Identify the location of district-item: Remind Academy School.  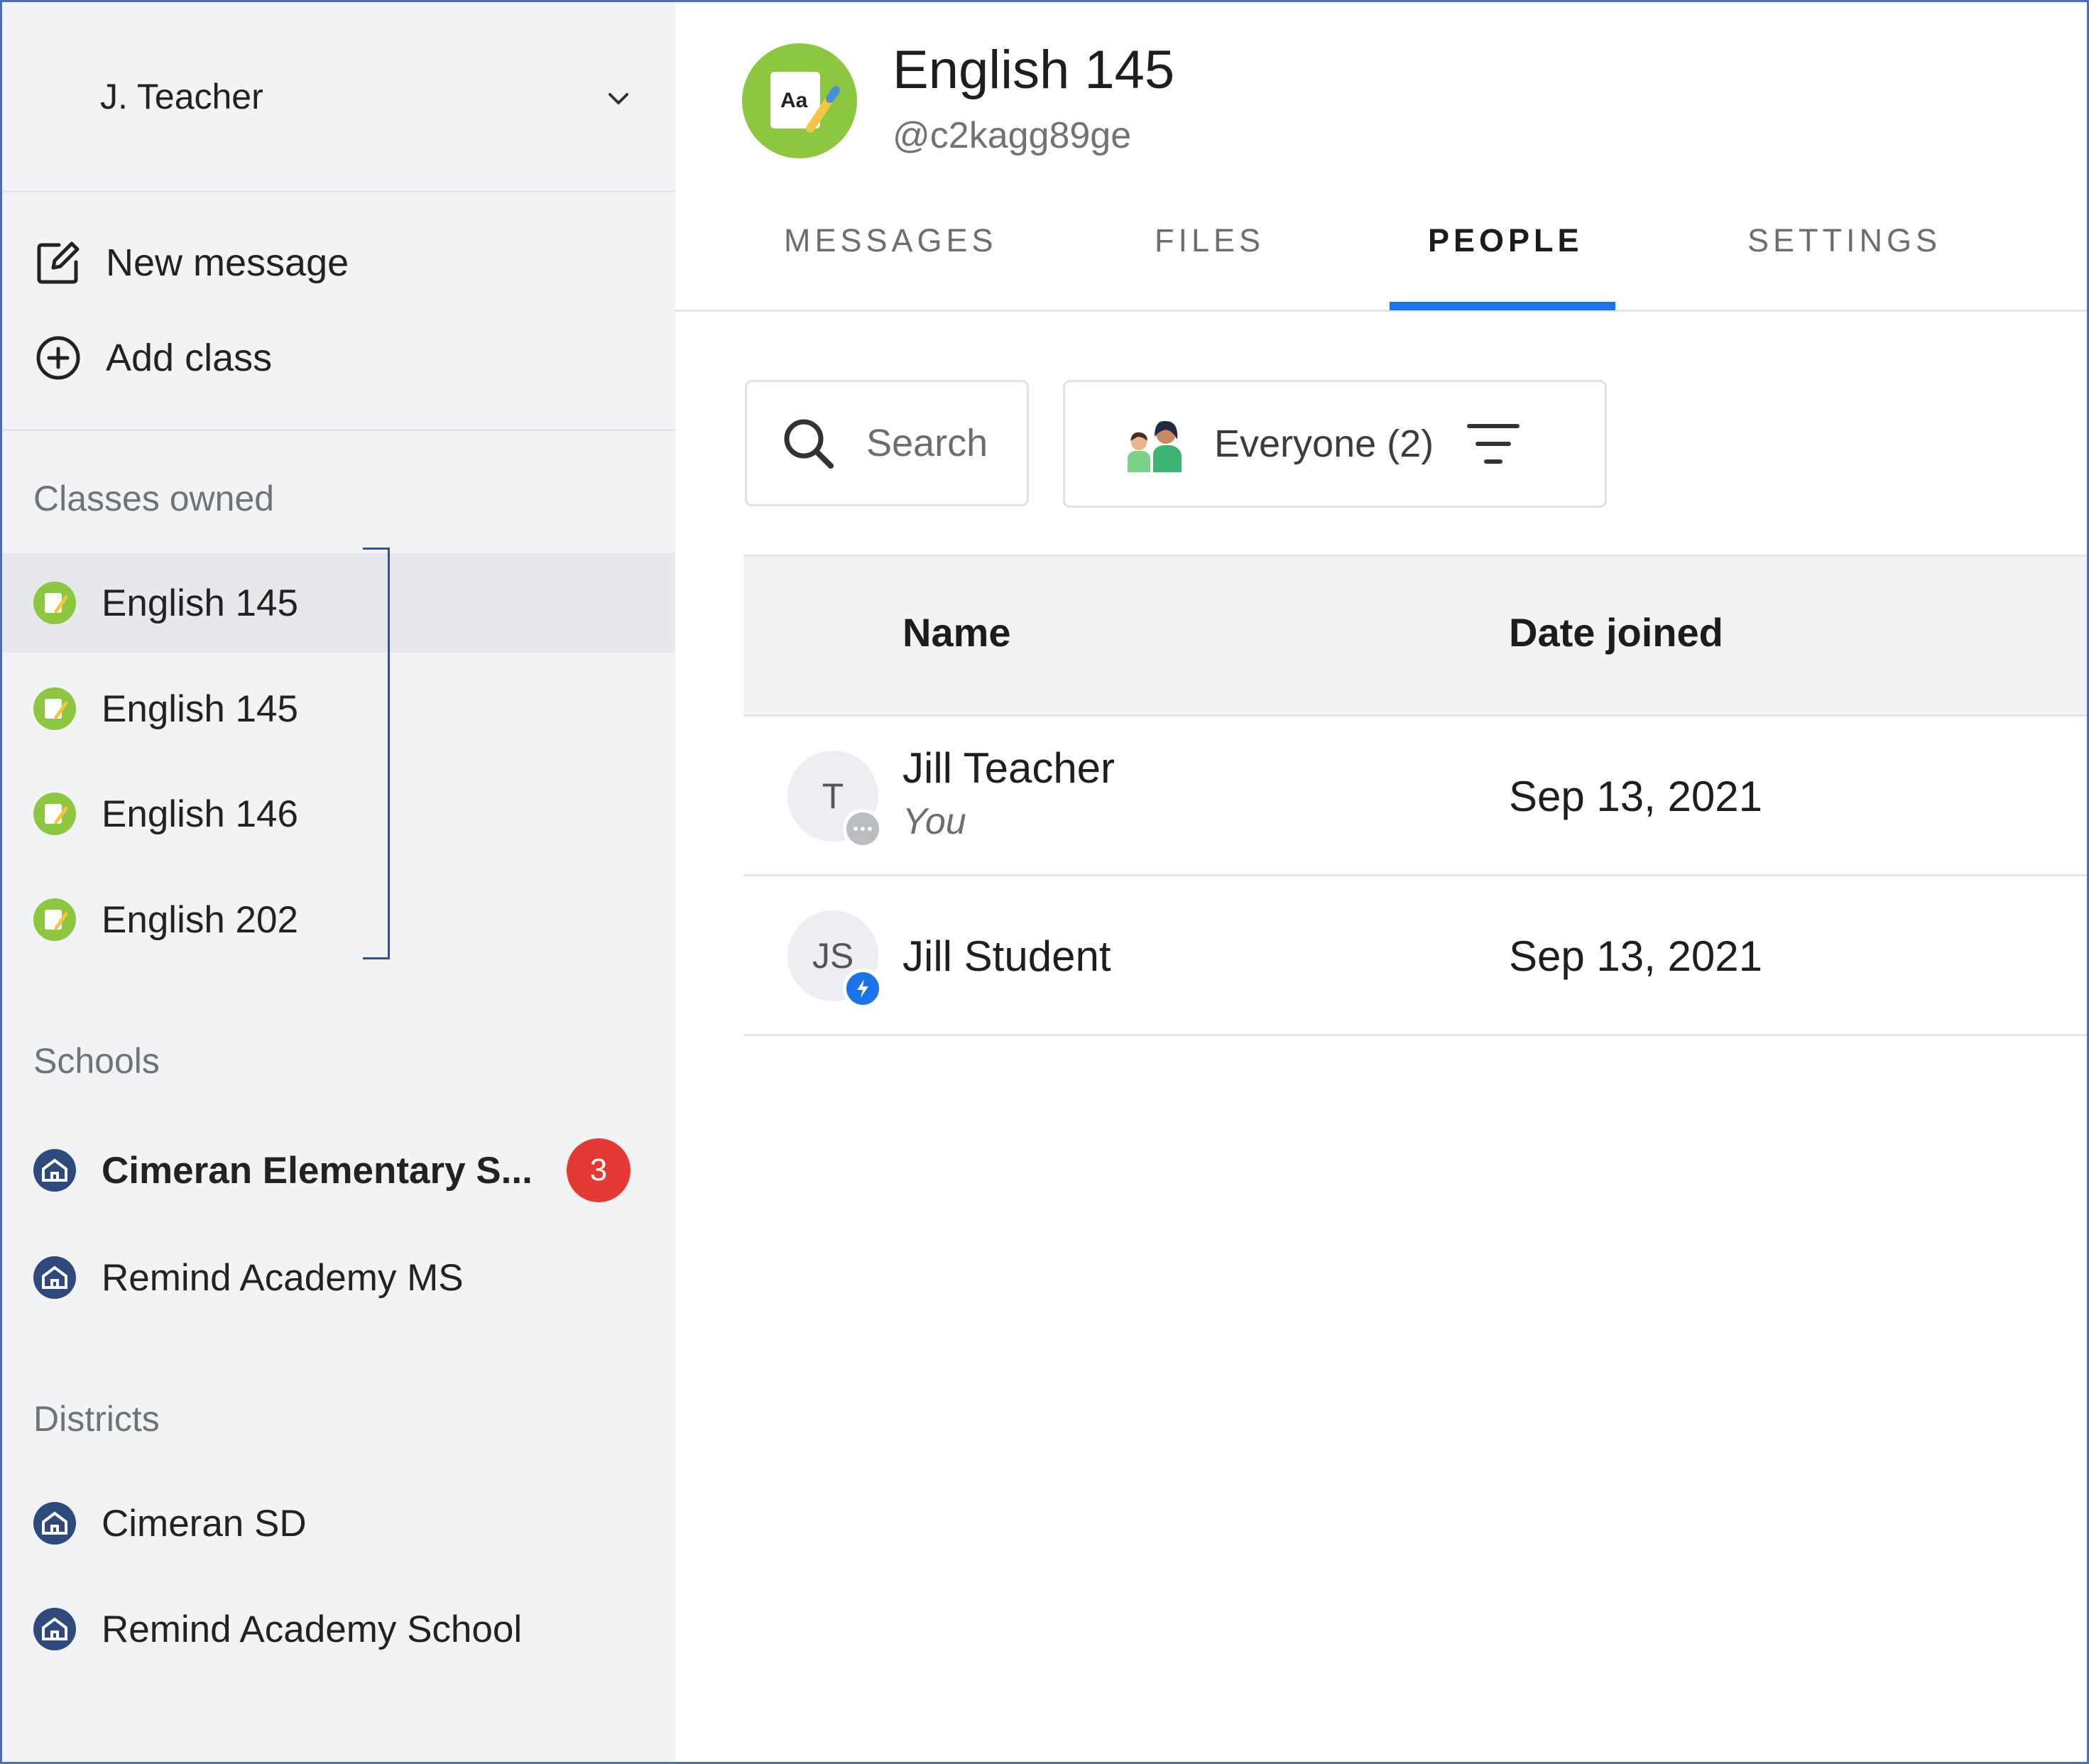
(338, 1629).